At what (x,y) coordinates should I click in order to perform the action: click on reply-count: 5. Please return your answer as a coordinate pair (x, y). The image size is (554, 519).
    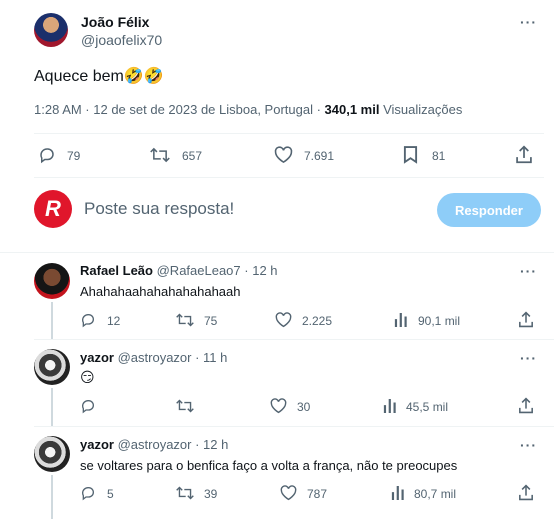
    Looking at the image, I should click on (110, 494).